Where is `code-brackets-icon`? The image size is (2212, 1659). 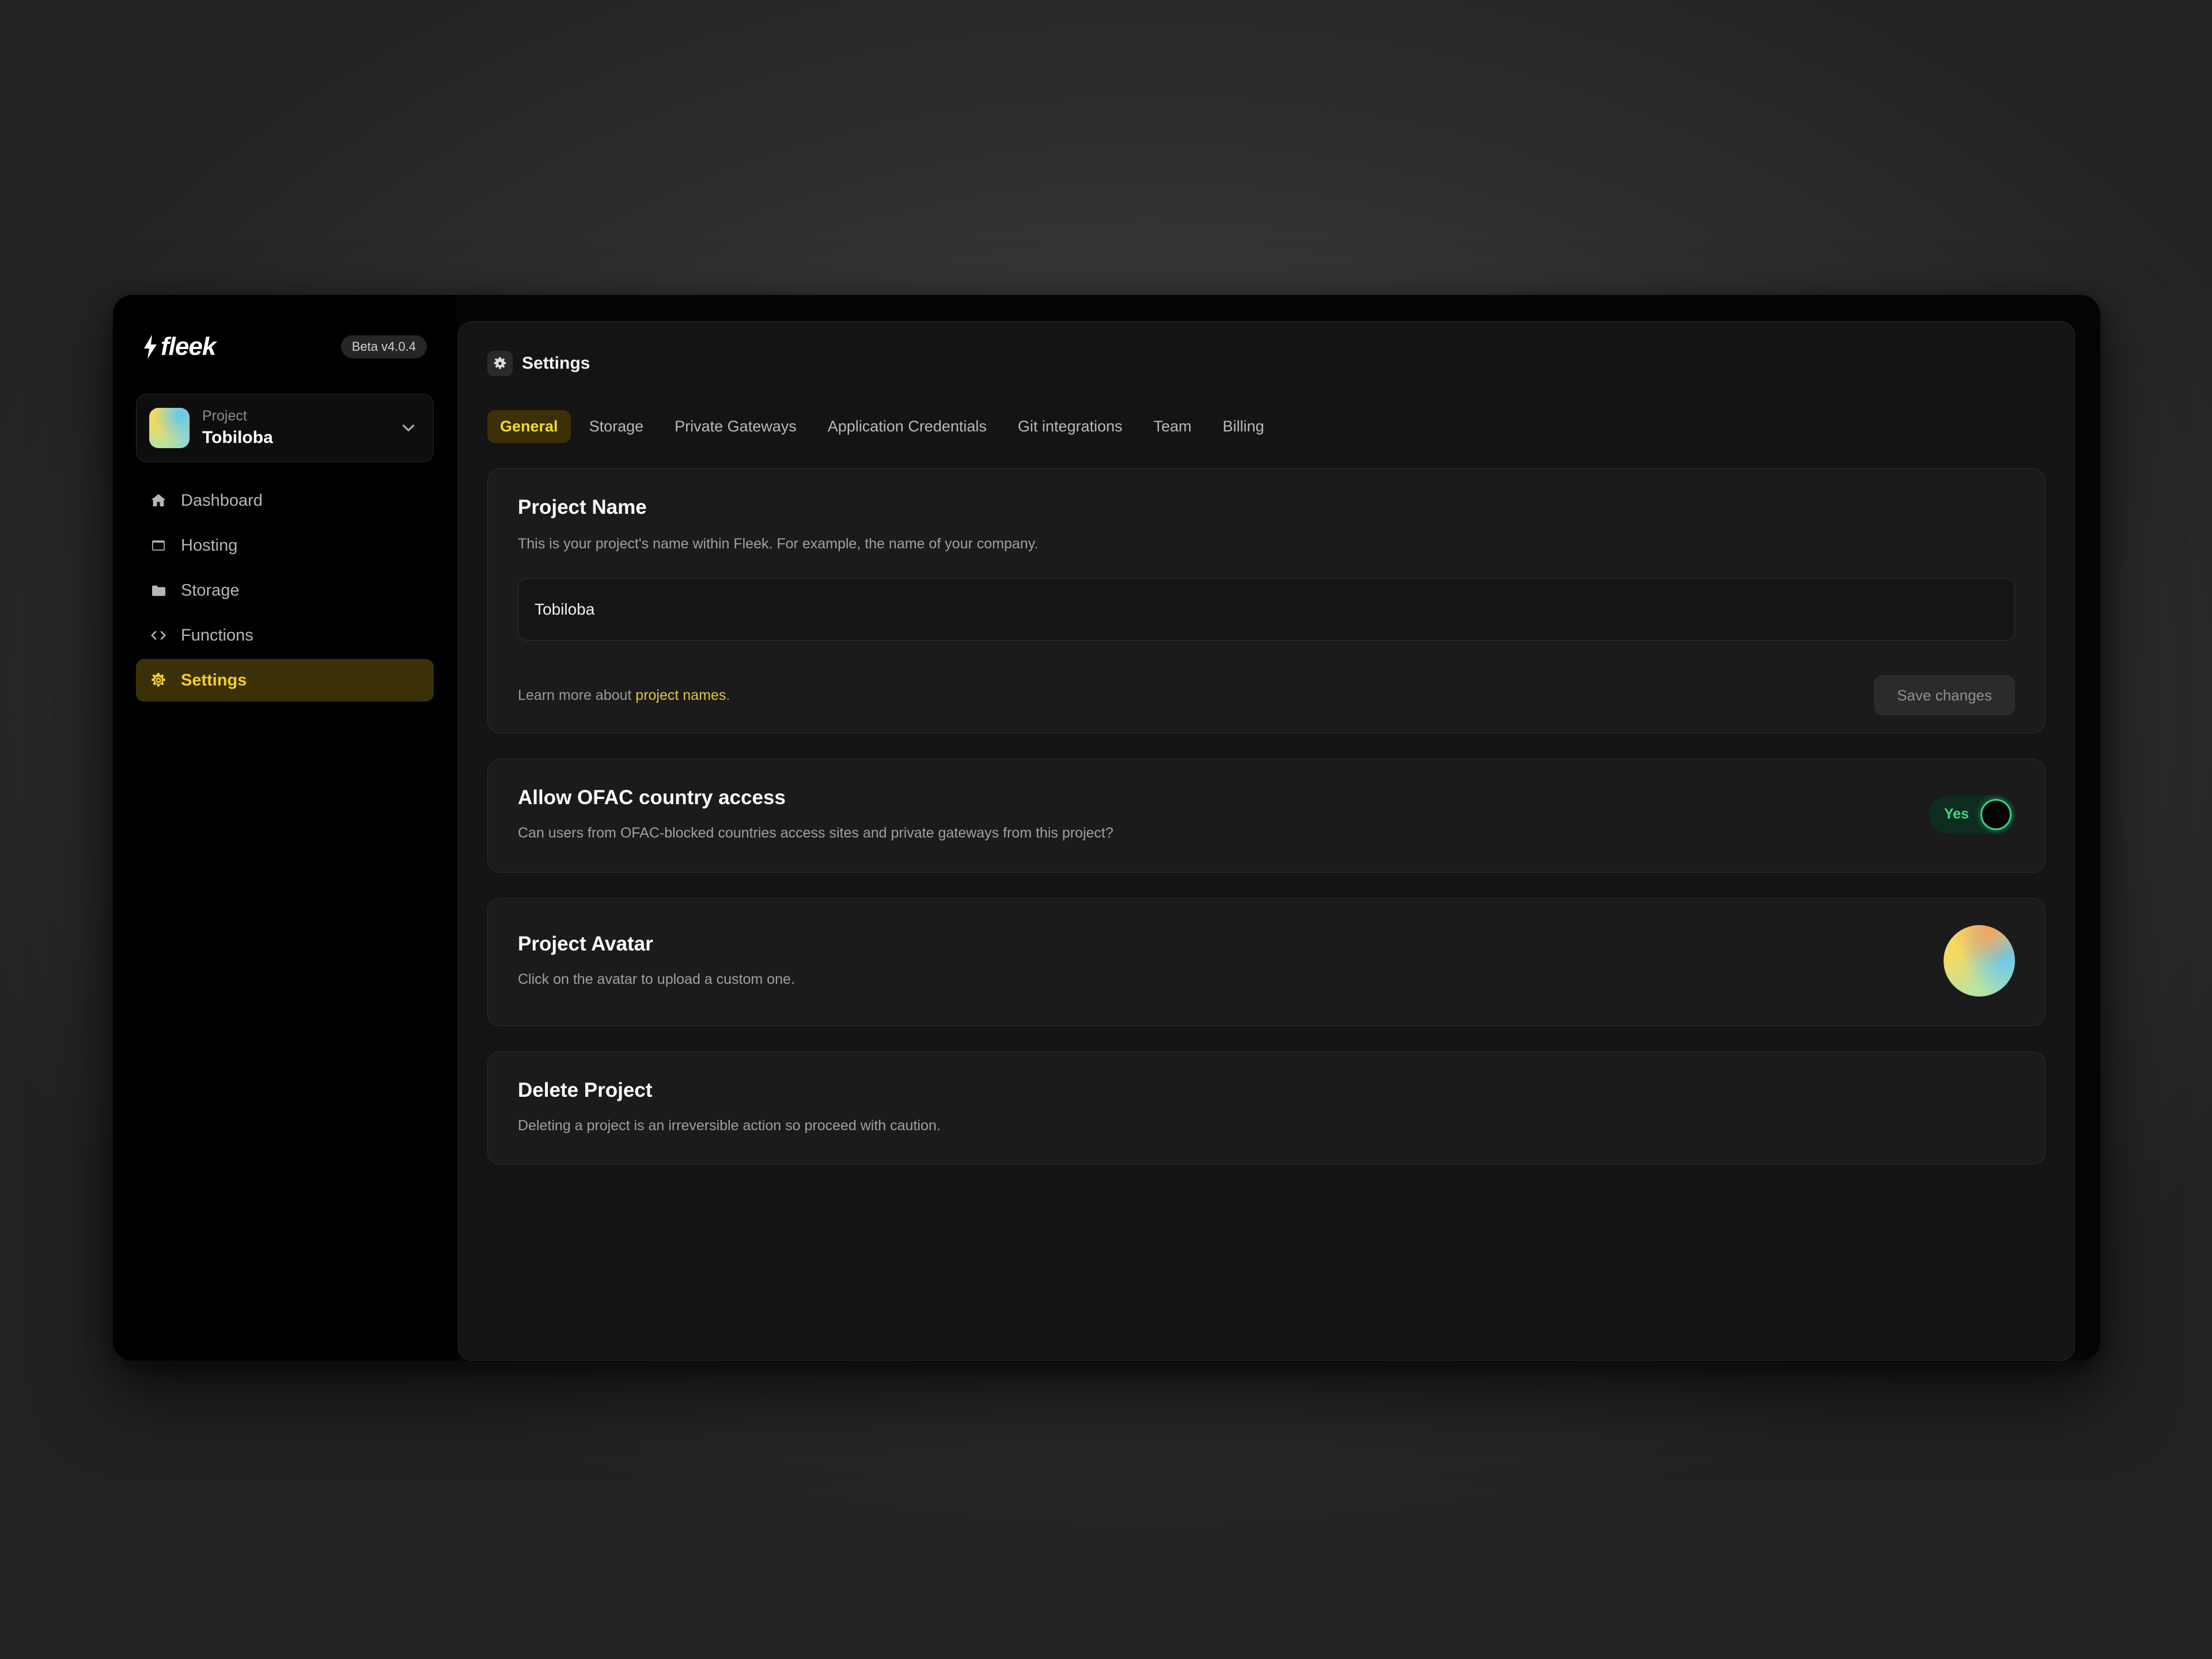 code-brackets-icon is located at coordinates (158, 635).